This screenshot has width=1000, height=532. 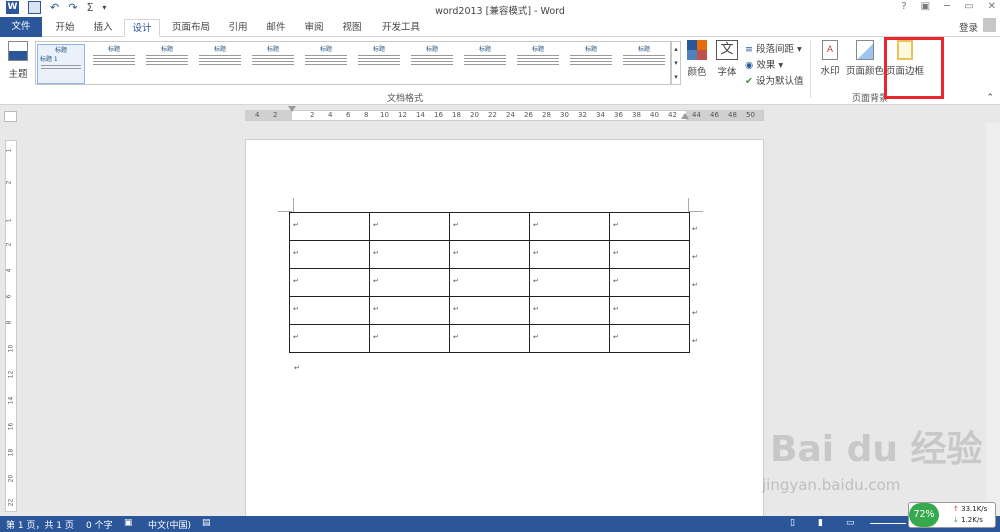 I want to click on ruler-tick: 22, so click(x=492, y=115).